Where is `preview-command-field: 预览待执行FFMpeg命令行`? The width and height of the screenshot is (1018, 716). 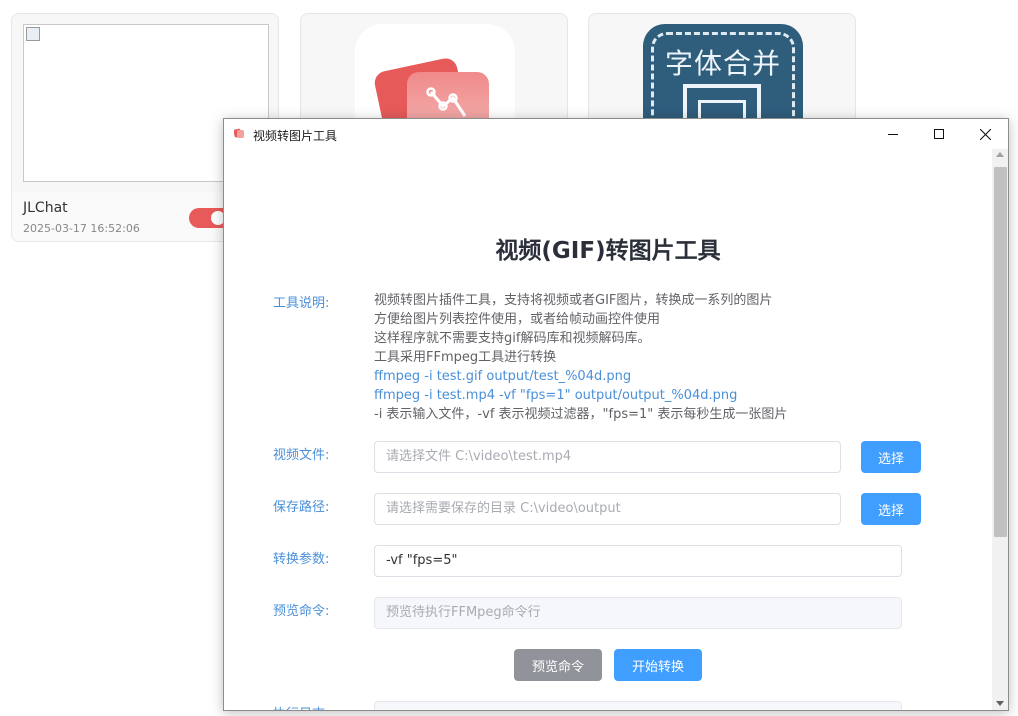
preview-command-field: 预览待执行FFMpeg命令行 is located at coordinates (638, 613).